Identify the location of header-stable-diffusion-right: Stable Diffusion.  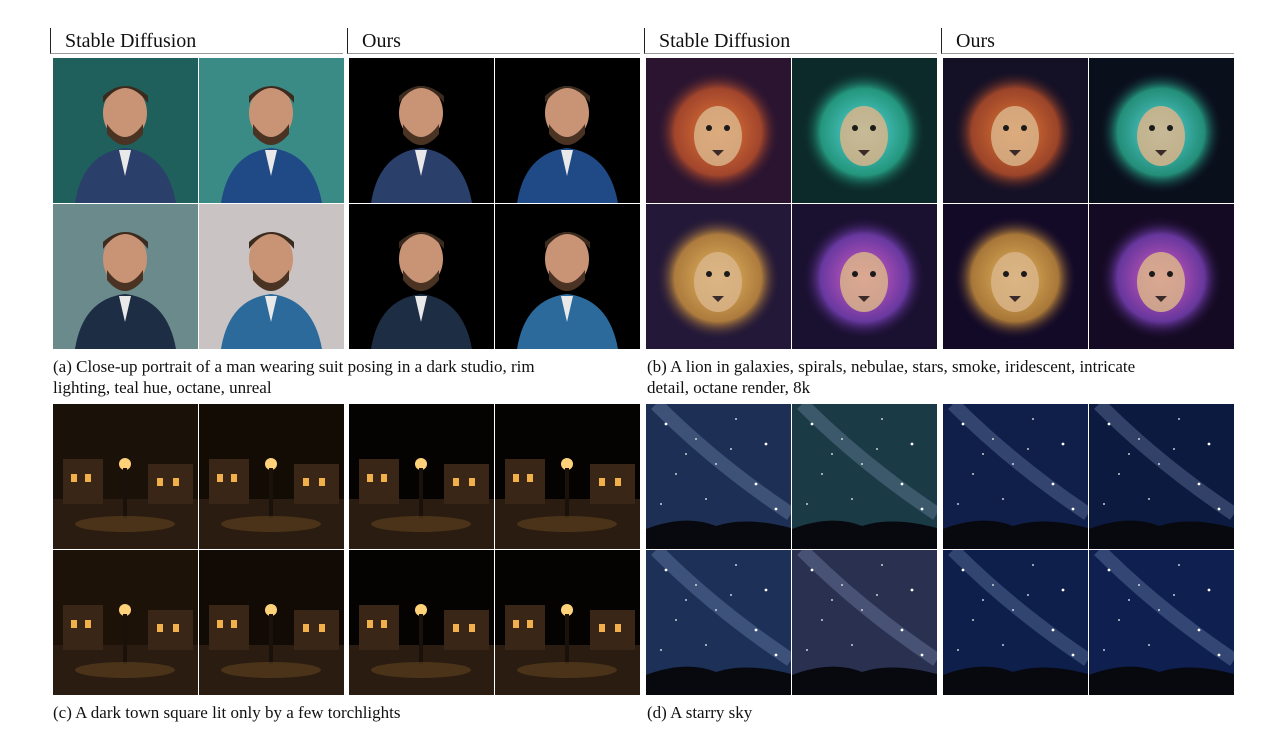
(790, 41).